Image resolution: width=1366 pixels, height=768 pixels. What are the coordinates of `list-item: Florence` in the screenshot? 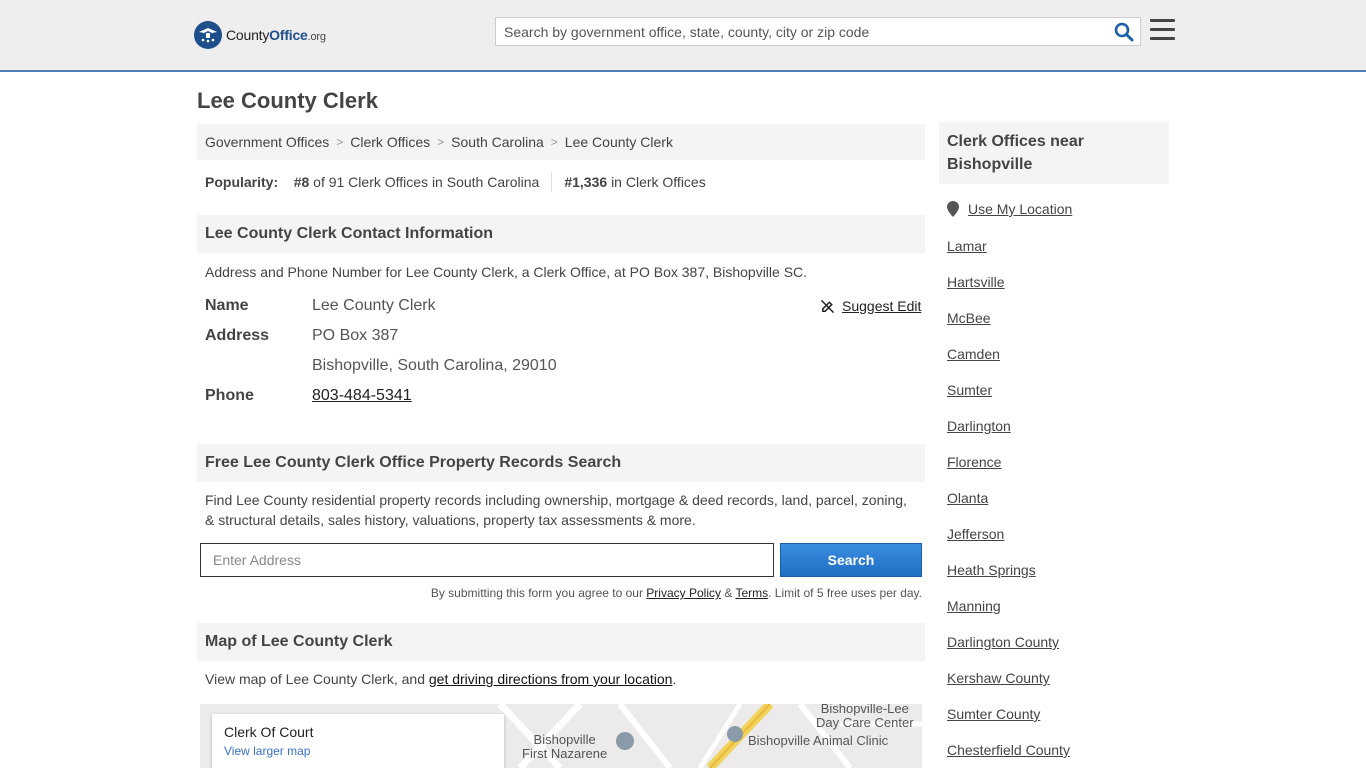 It's located at (1008, 472).